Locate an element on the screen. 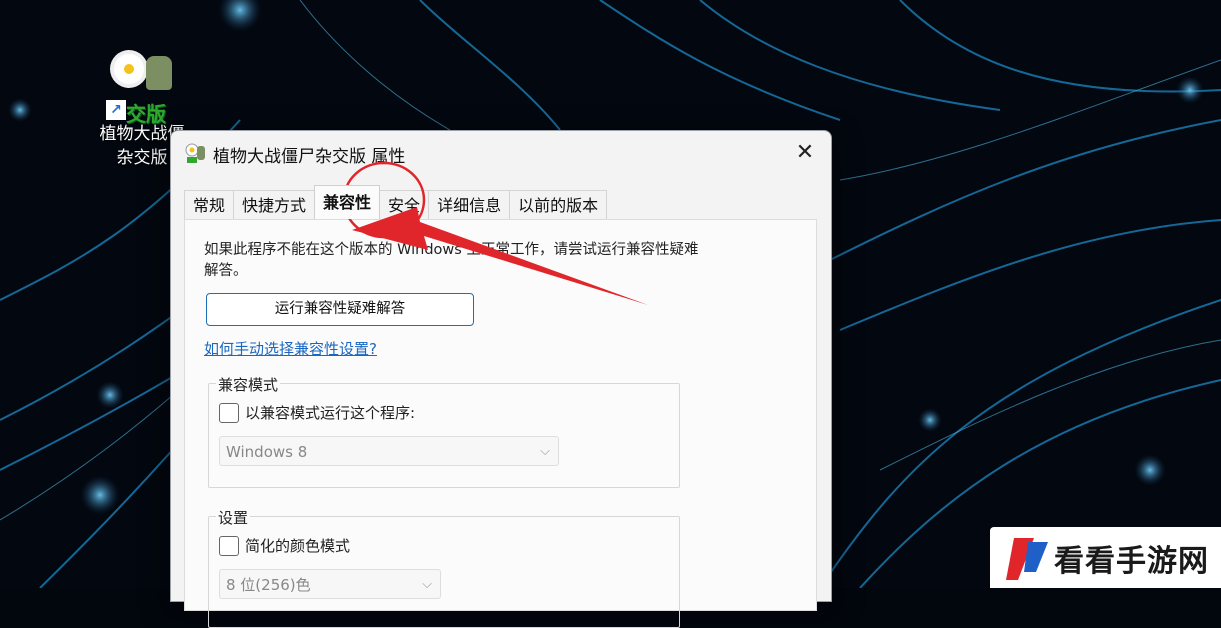 This screenshot has height=628, width=1221. tab-previous-versions: 以前的版本 is located at coordinates (558, 204).